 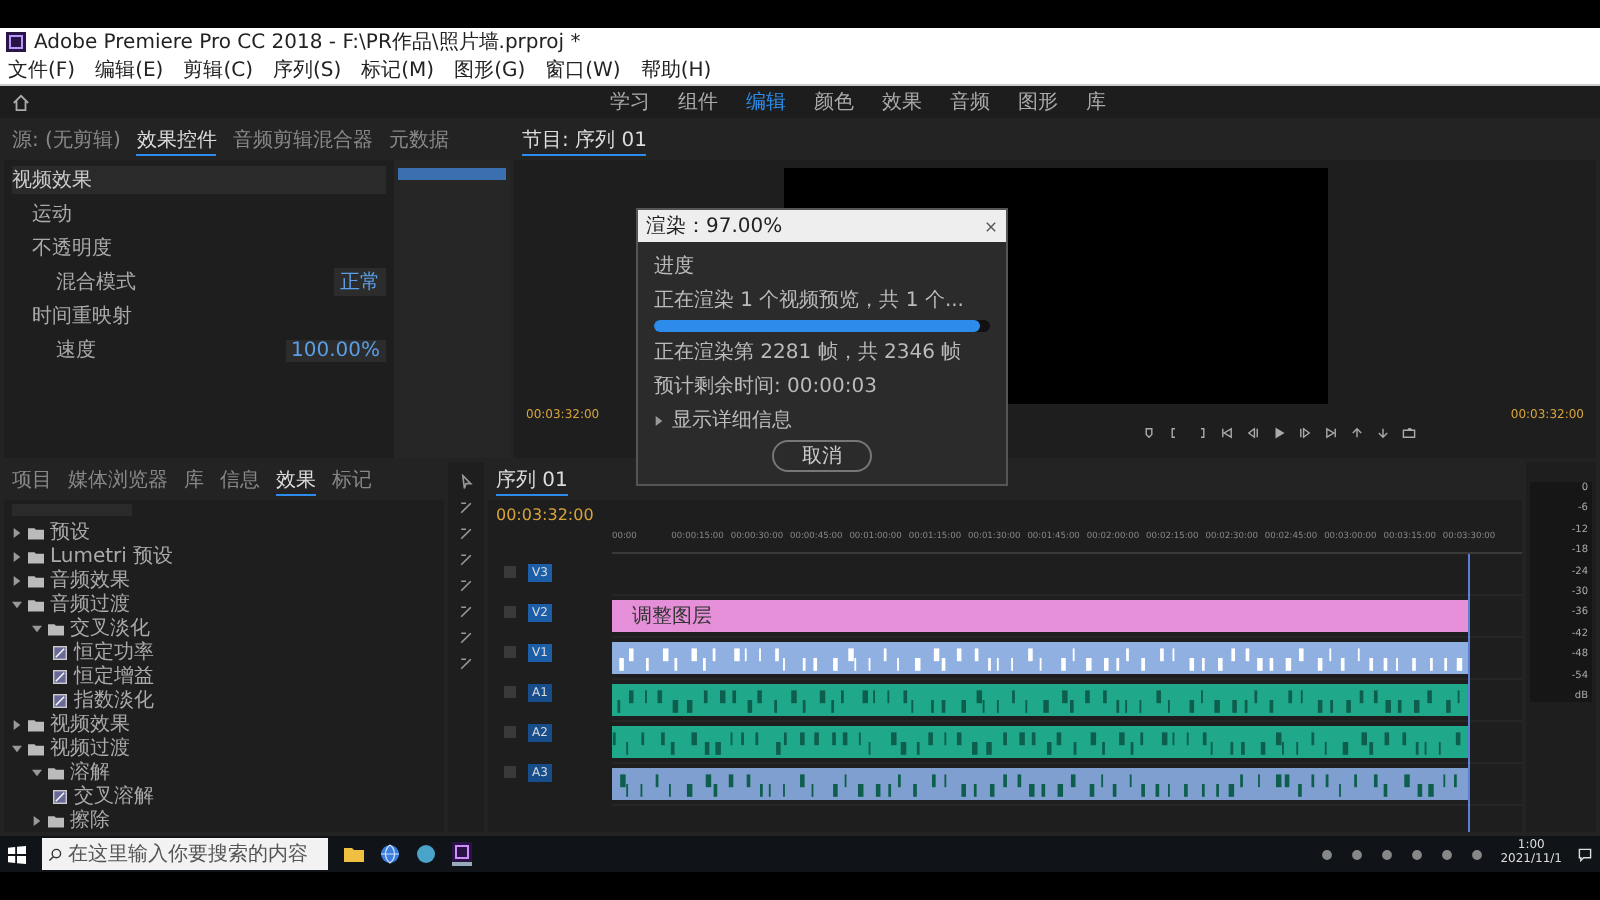 What do you see at coordinates (114, 652) in the screenshot?
I see `tree-item: 恒定功率` at bounding box center [114, 652].